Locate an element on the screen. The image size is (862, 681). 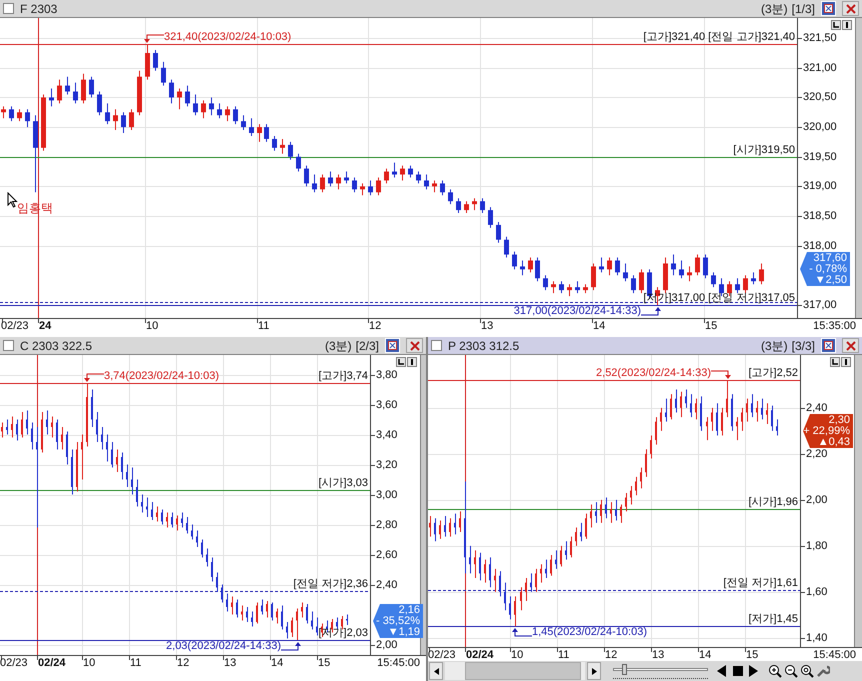
time-label: 15:45:00 is located at coordinates (834, 654).